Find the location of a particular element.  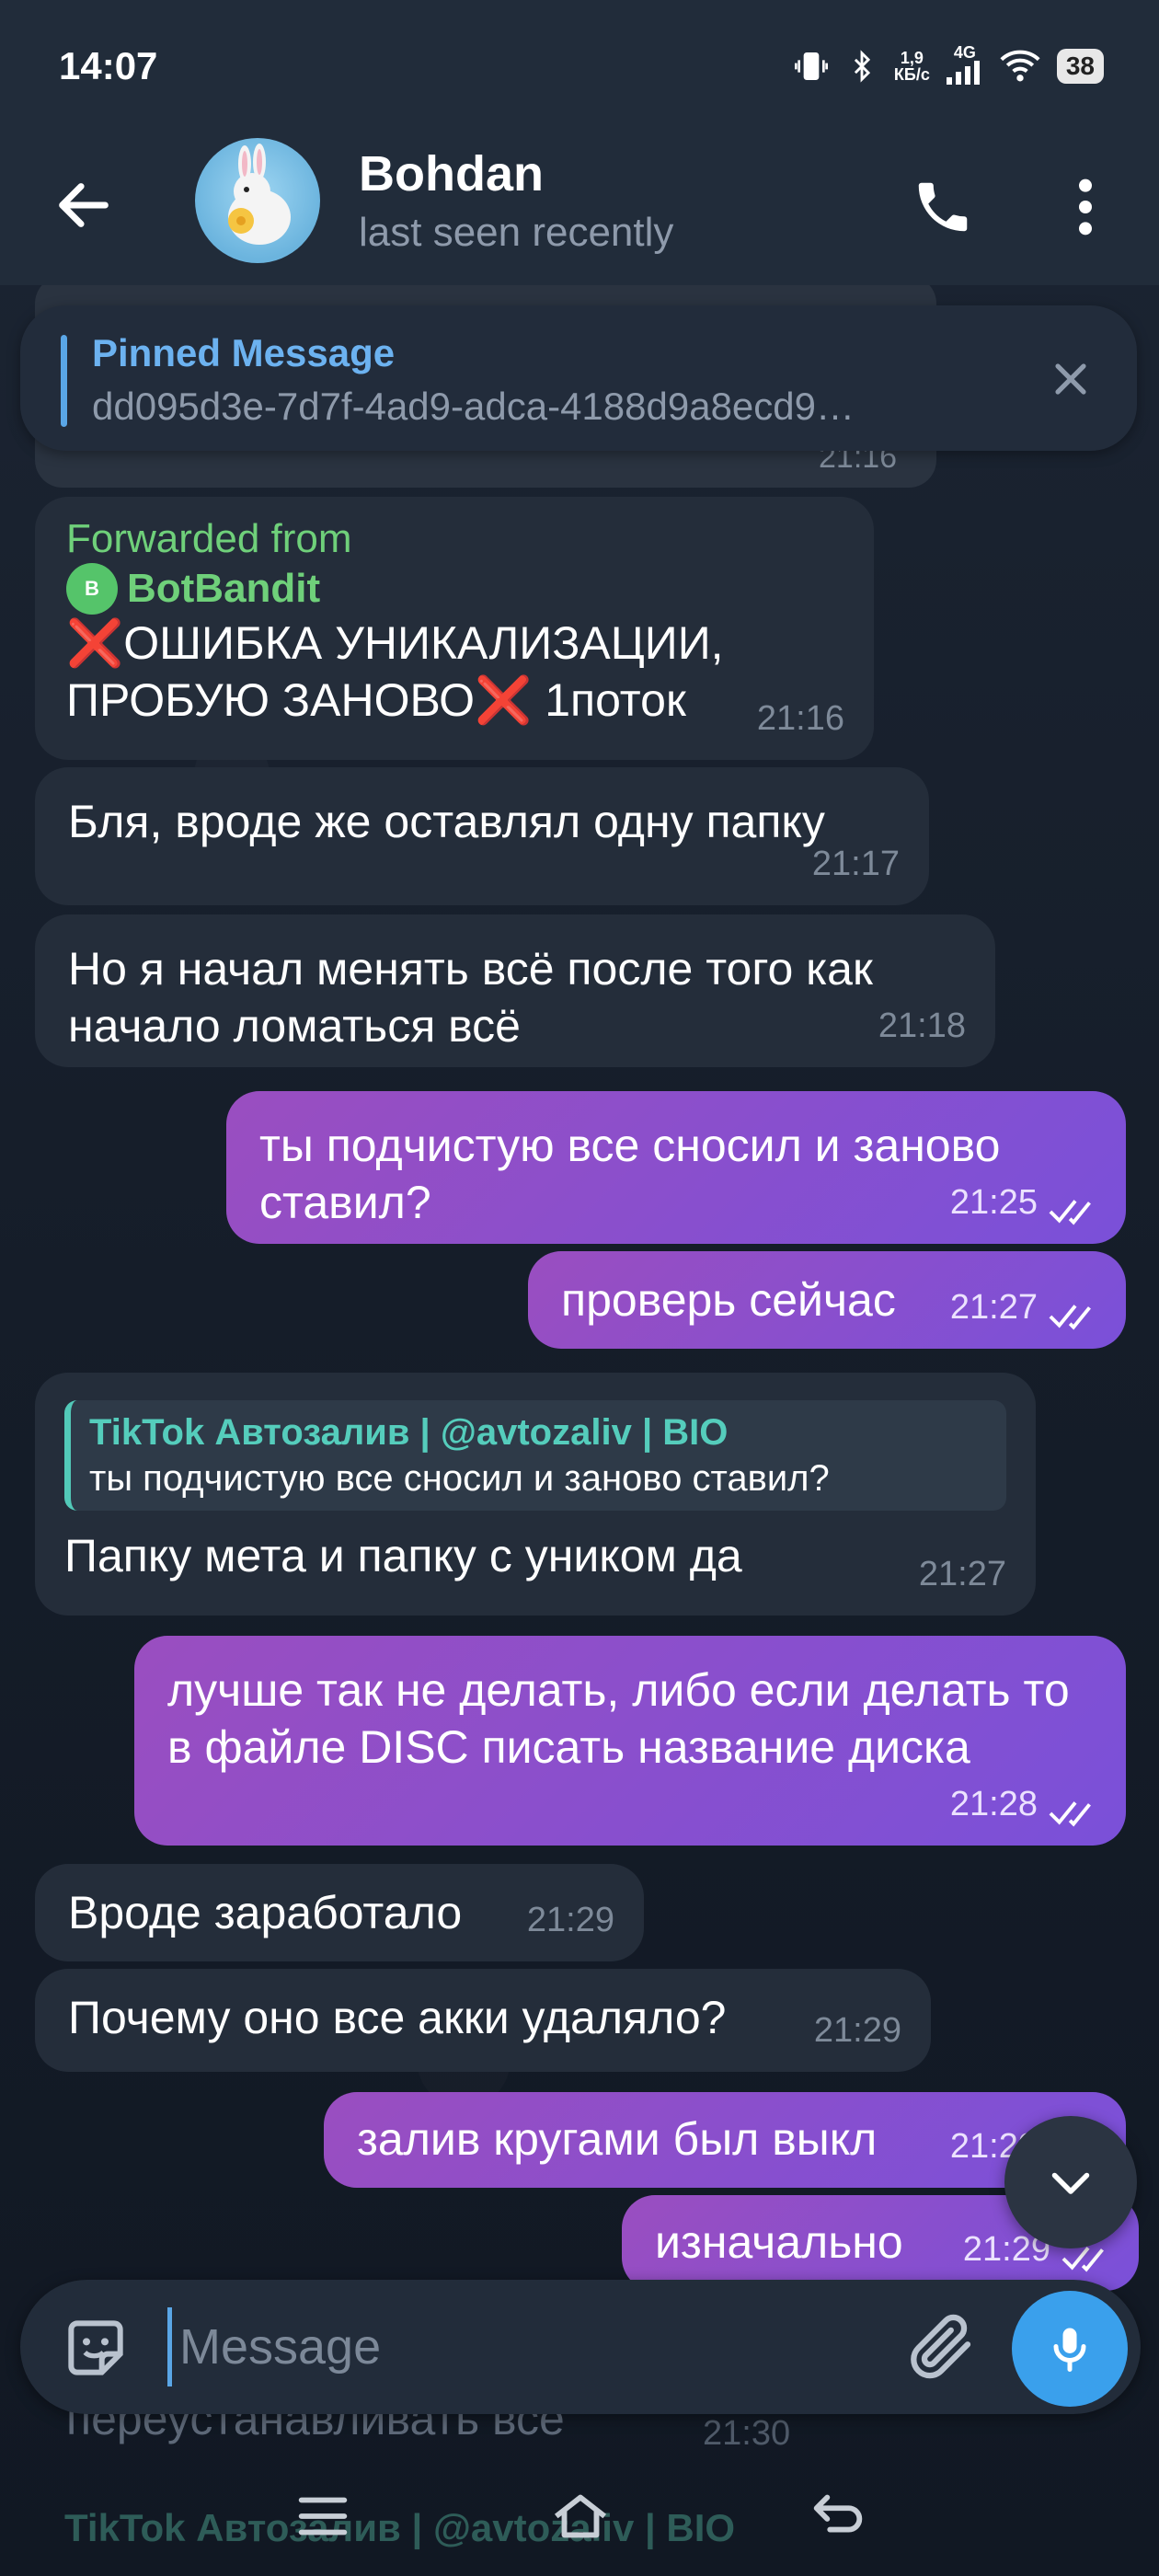

paperclip-icon is located at coordinates (942, 2346).